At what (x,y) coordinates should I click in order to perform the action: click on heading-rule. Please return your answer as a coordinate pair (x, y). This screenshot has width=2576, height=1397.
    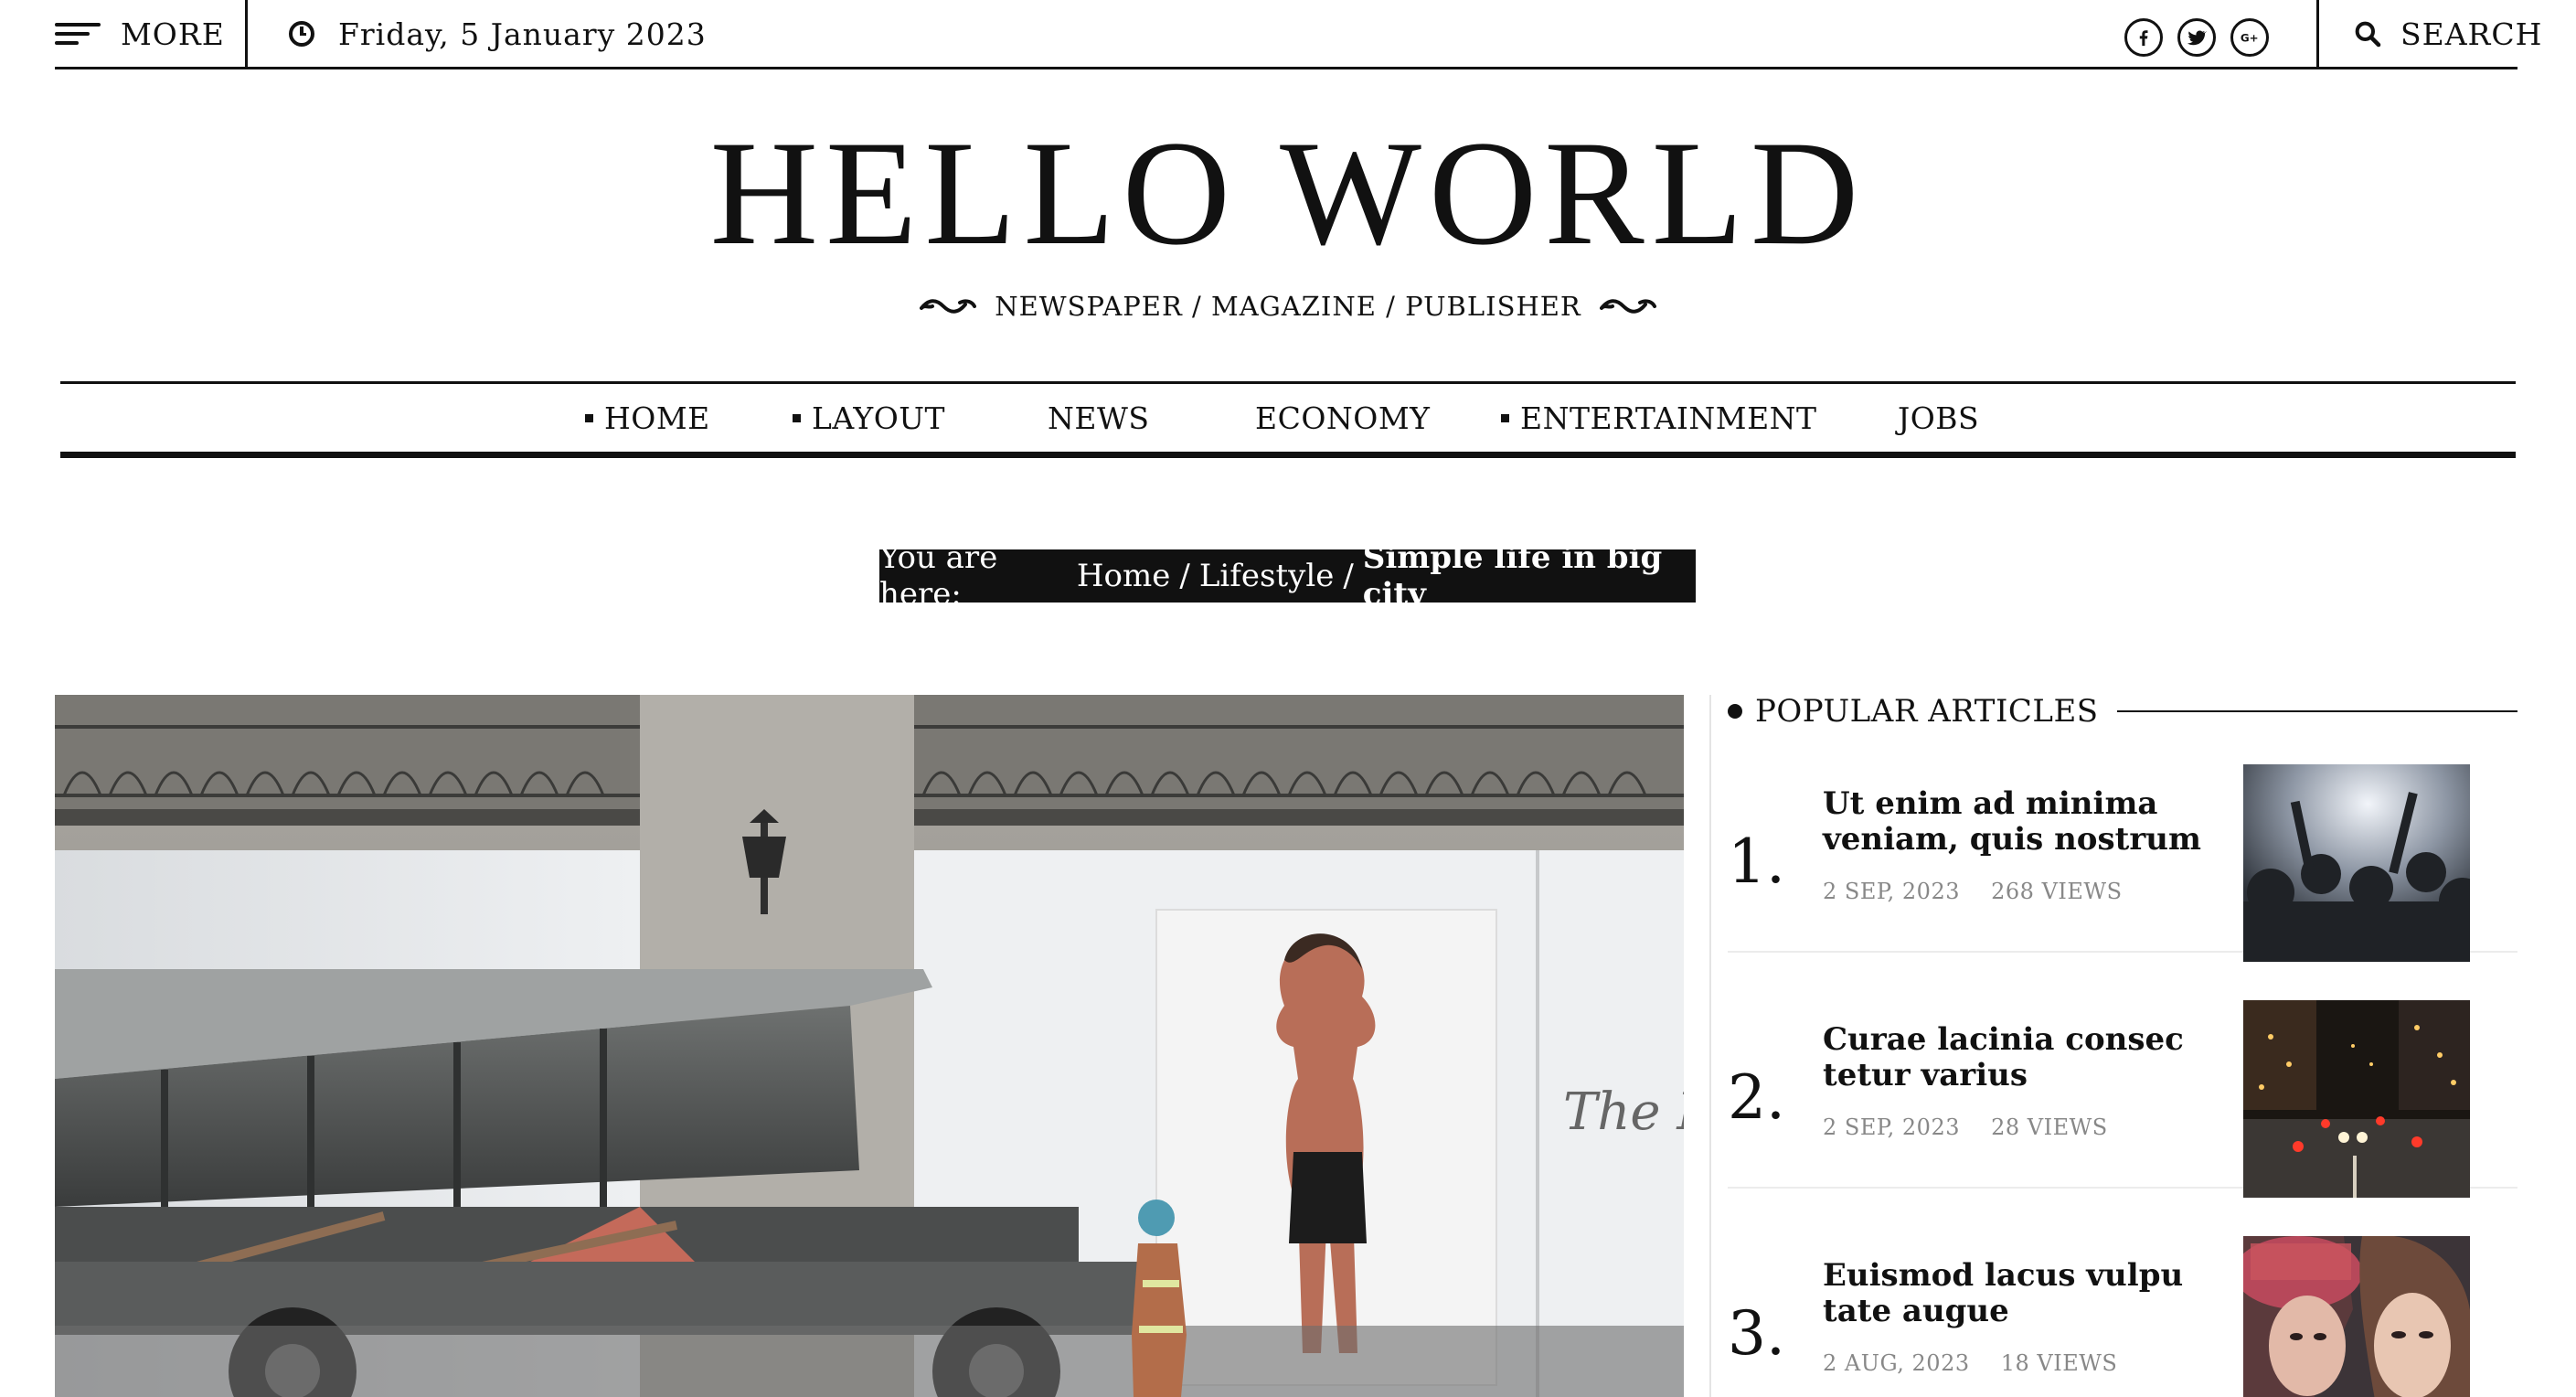
    Looking at the image, I should click on (2316, 711).